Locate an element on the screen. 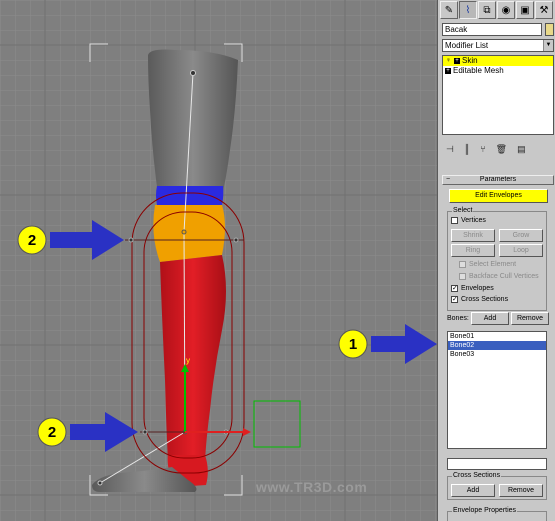  checkbox-label: Envelopes is located at coordinates (477, 288).